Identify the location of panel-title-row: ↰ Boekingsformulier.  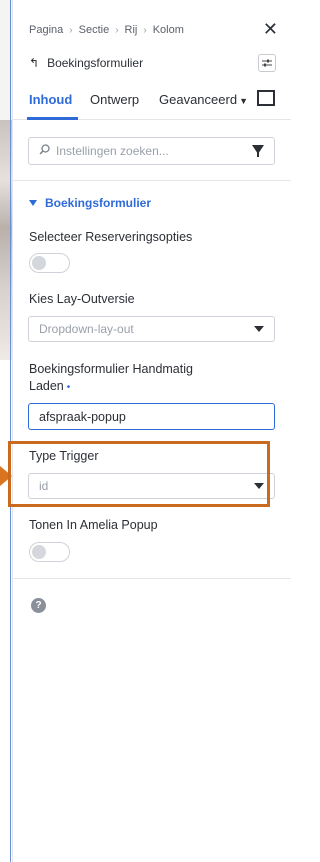
(86, 63).